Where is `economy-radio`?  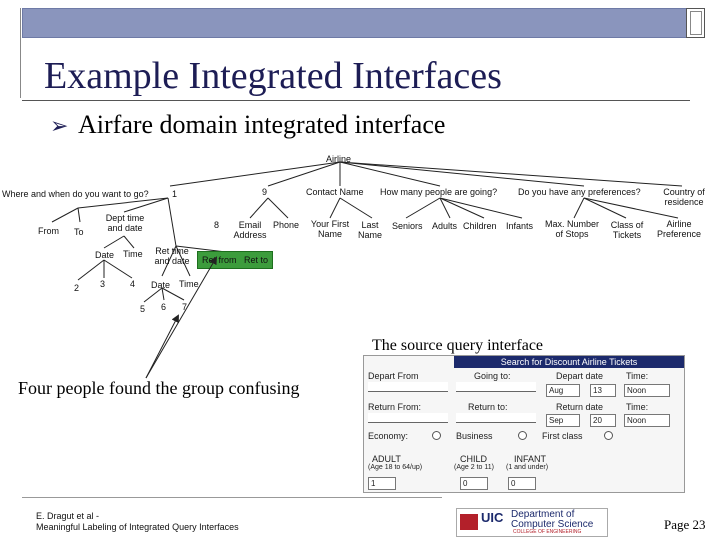
economy-radio is located at coordinates (436, 435).